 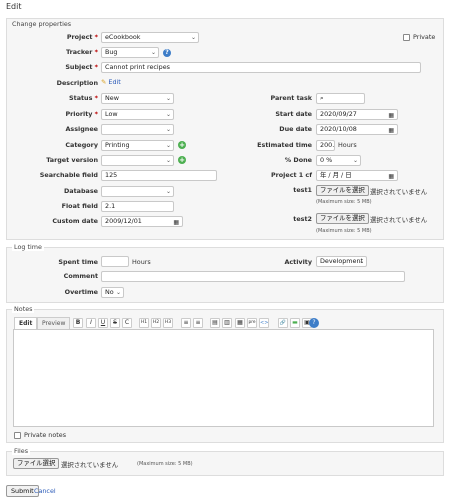 I want to click on h1-button: H1, so click(x=144, y=323).